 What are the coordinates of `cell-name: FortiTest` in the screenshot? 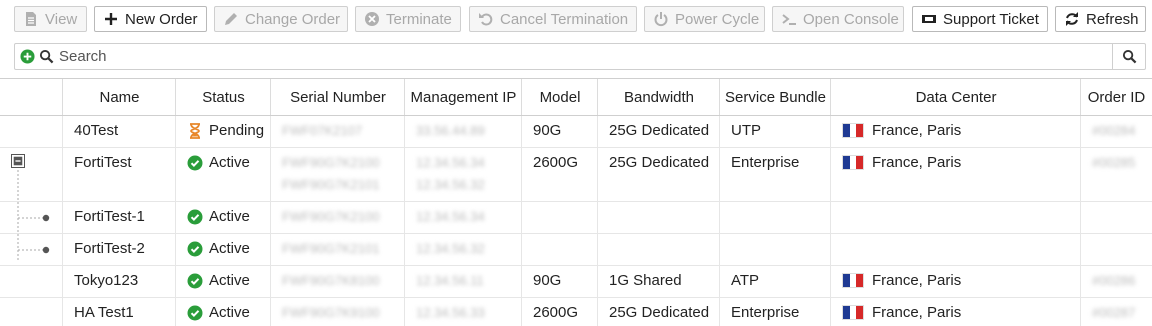 It's located at (119, 174).